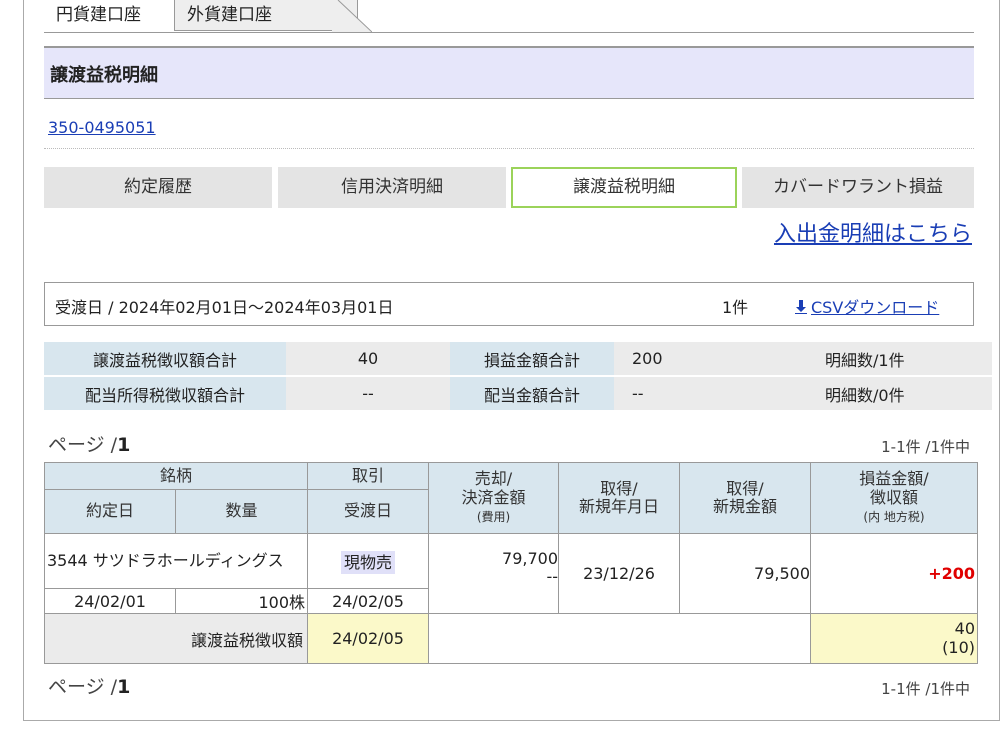  Describe the element at coordinates (368, 476) in the screenshot. I see `header-trade: 取引` at that location.